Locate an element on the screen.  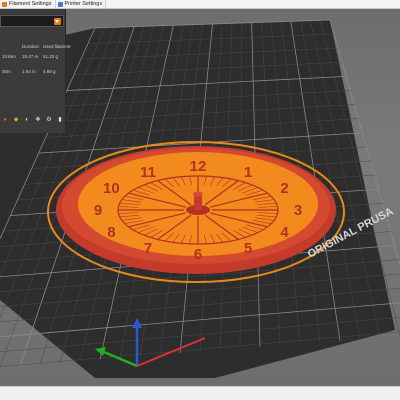
stat-time-1: 1h16m is located at coordinates (9, 56).